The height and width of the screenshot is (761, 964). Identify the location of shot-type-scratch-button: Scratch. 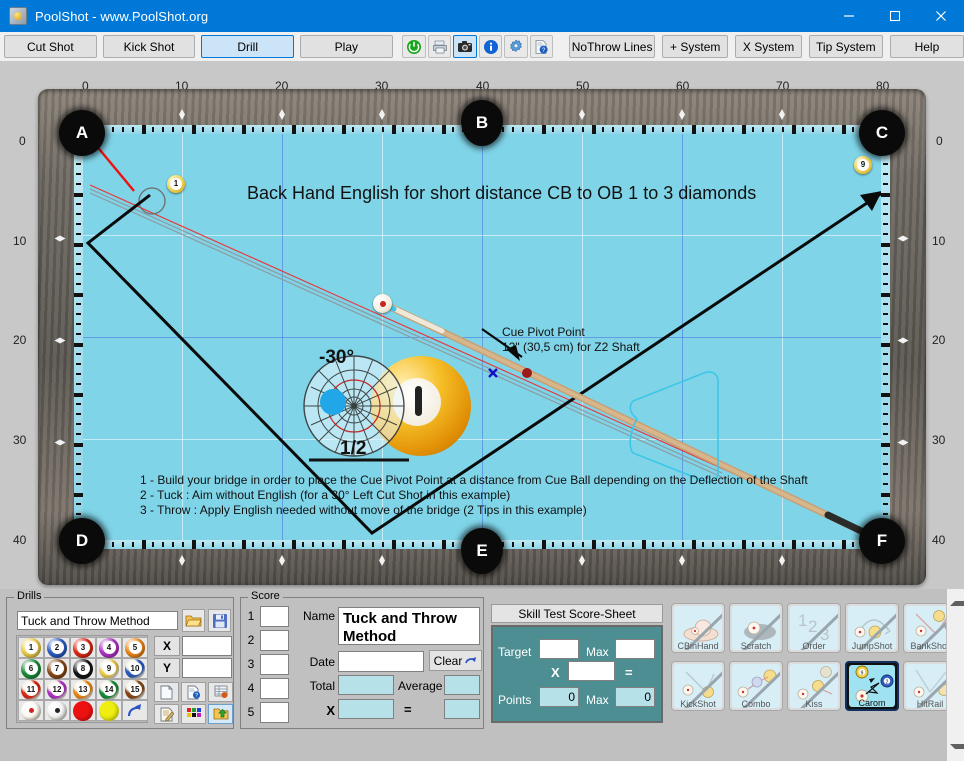
(756, 628).